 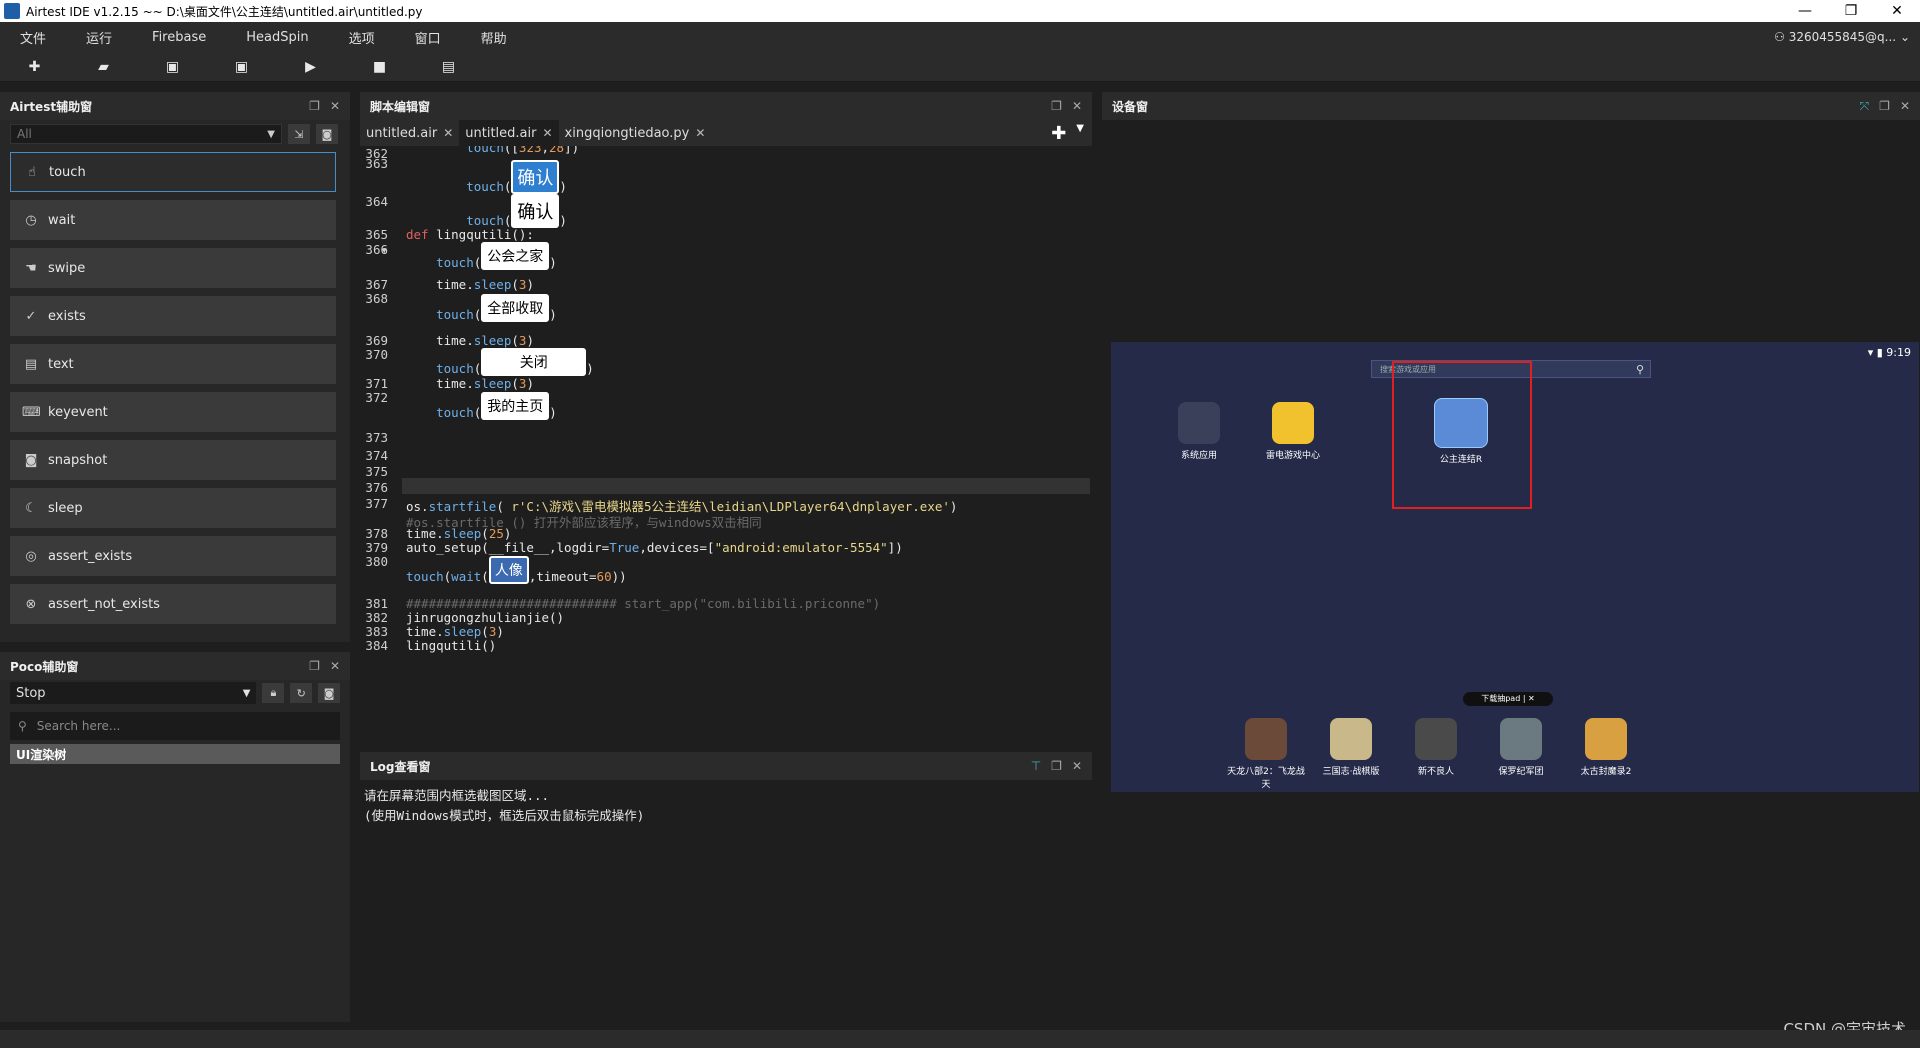 What do you see at coordinates (515, 308) in the screenshot?
I see `screenshot-thumbnail: 全部收取` at bounding box center [515, 308].